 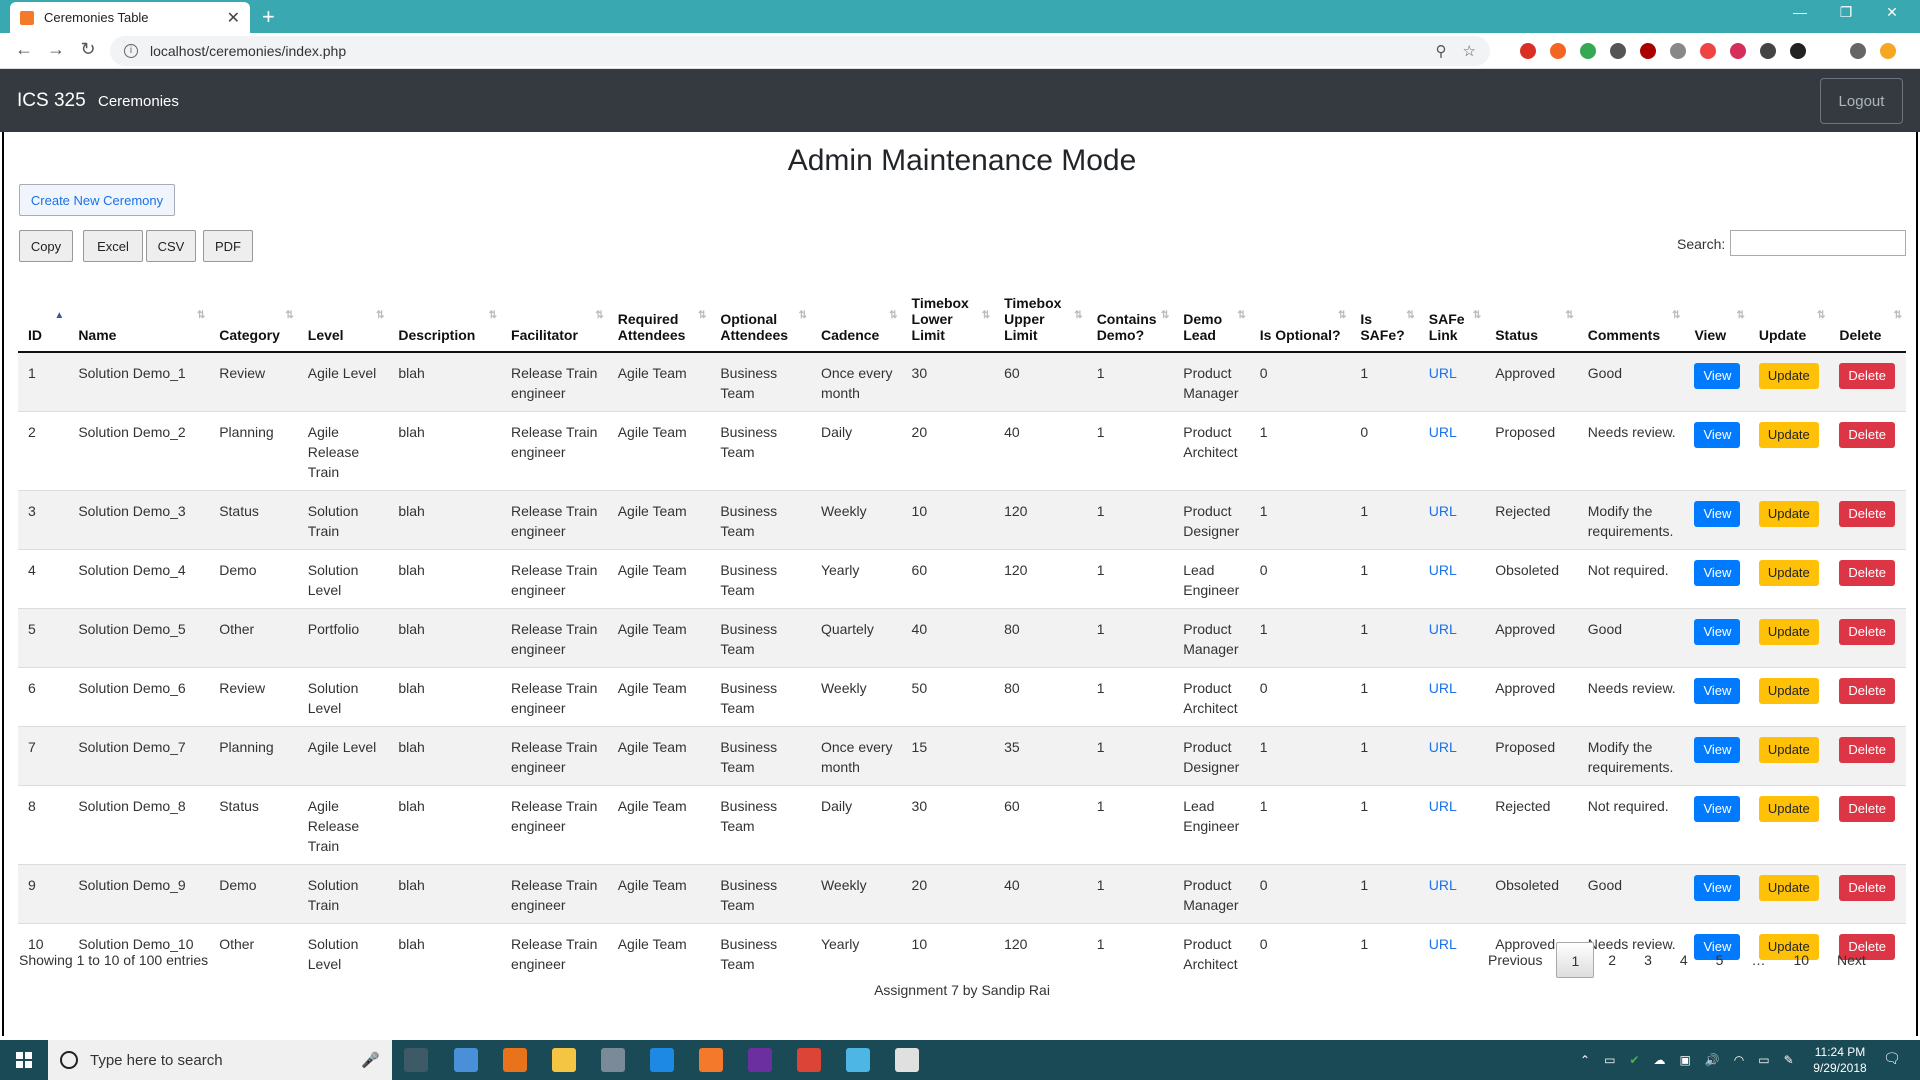 What do you see at coordinates (1684, 960) in the screenshot?
I see `pagination-page-4: 4` at bounding box center [1684, 960].